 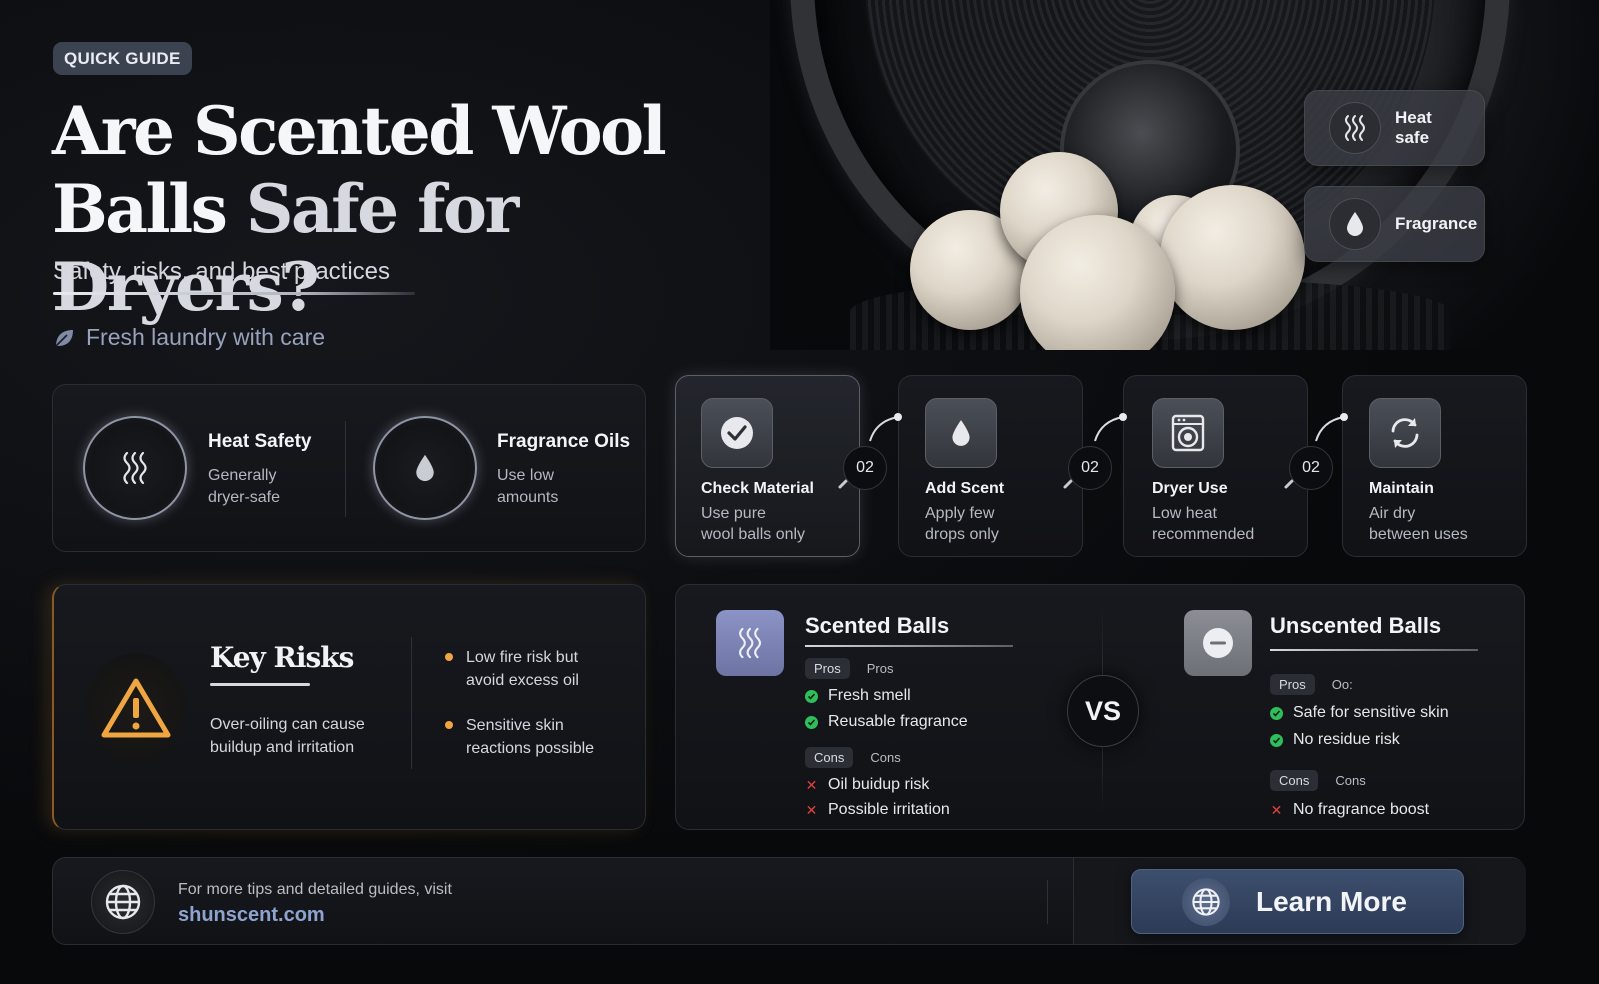 I want to click on learn-more-label: Learn More, so click(x=1331, y=901).